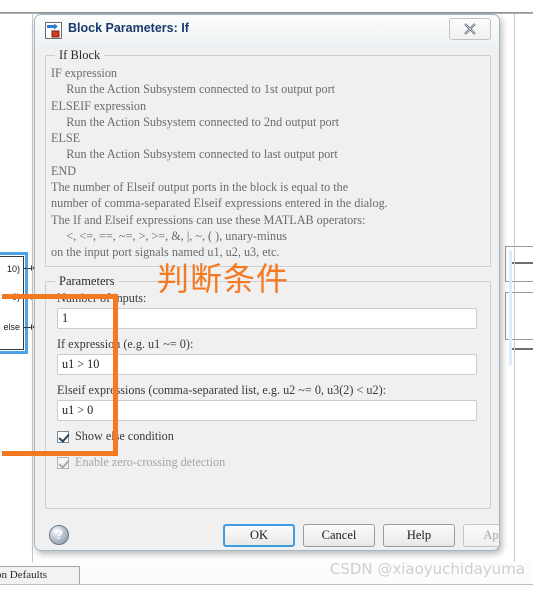 This screenshot has height=590, width=533. I want to click on simulink-block-icon, so click(53, 30).